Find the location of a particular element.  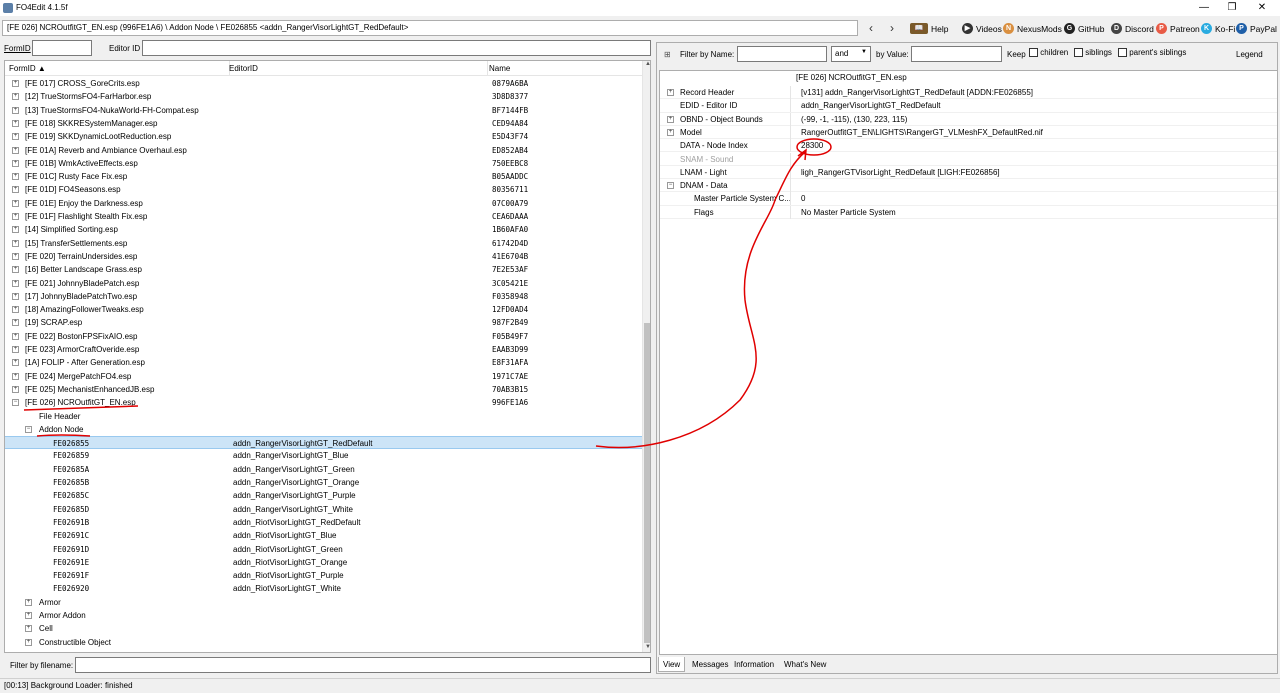

tree-row: + [18] AmazingFollowerTweaks.esp 12FD0AD4 is located at coordinates (323, 309).